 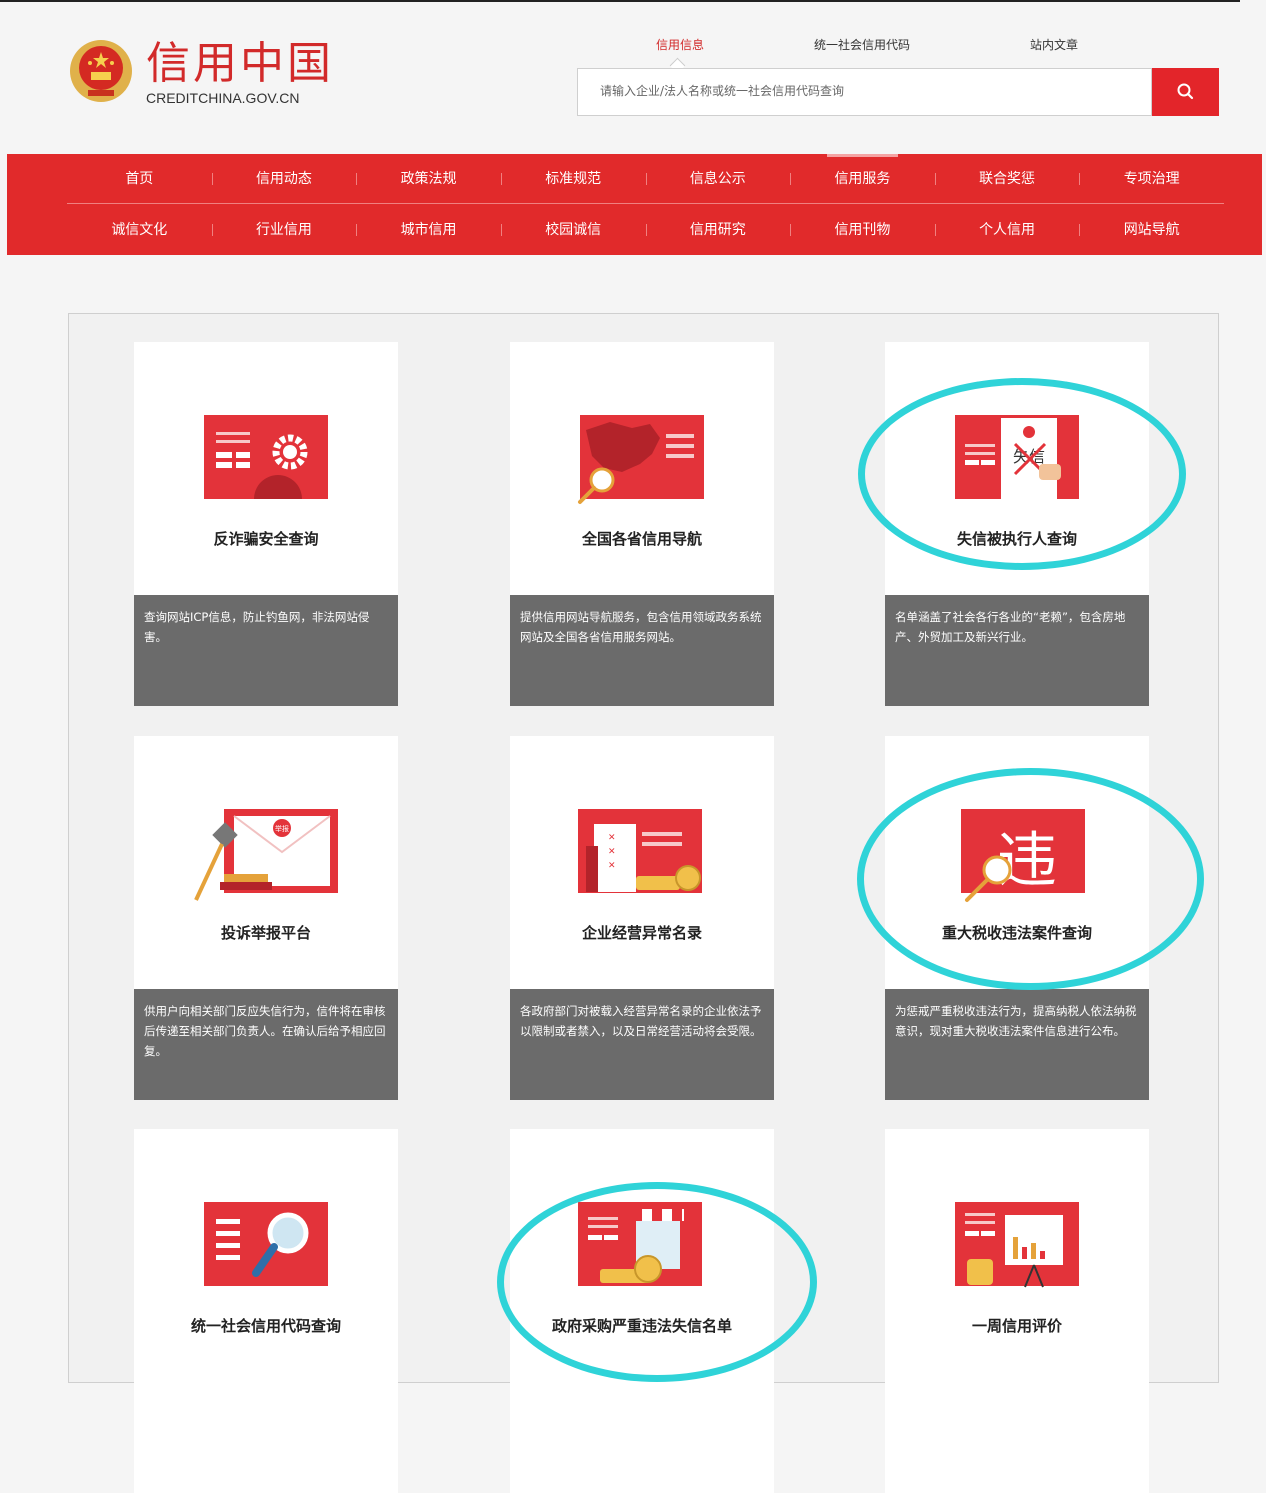 I want to click on logo-english-text: CREDITCHINA.GOV.CN, so click(x=223, y=98).